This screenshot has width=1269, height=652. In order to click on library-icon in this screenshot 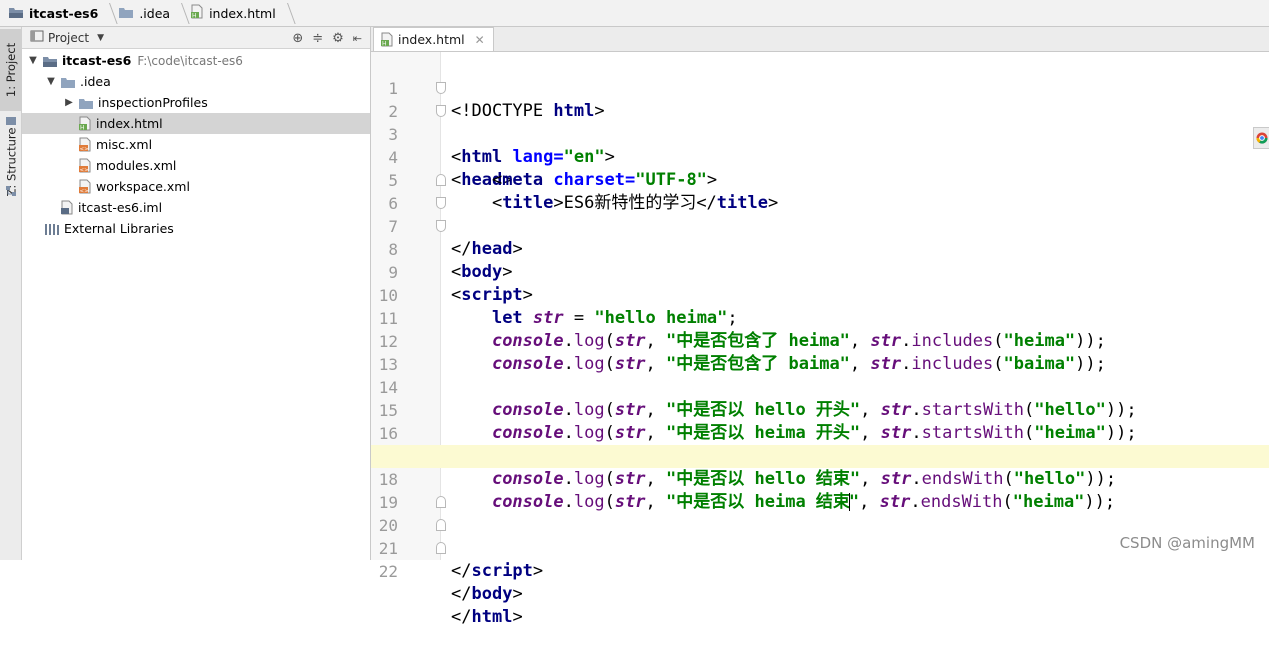, I will do `click(52, 229)`.